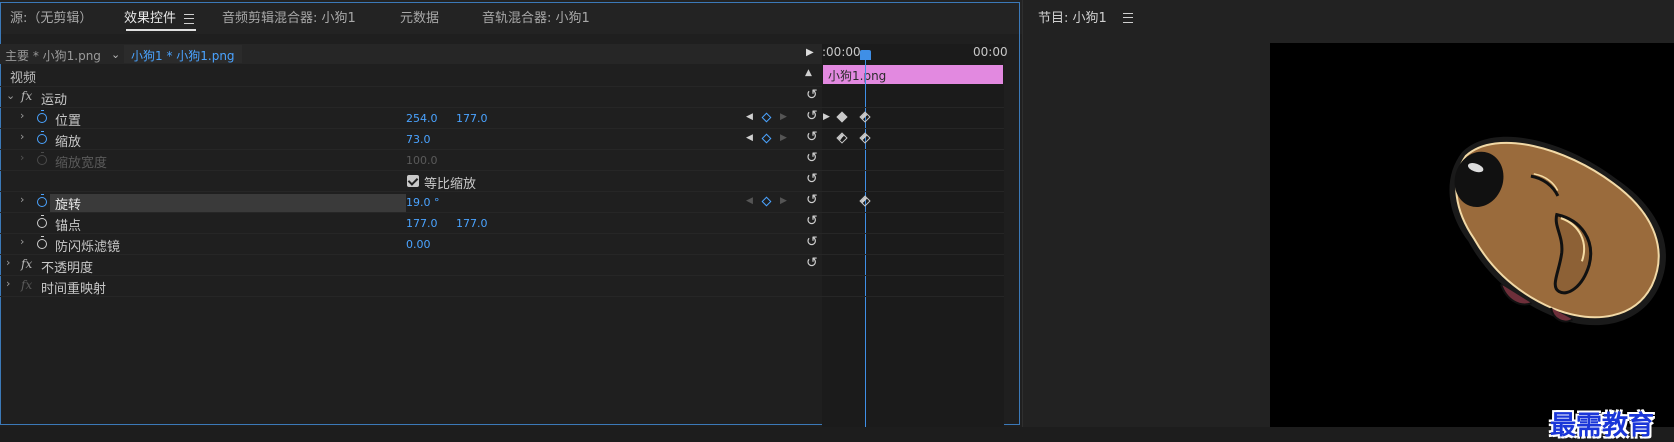  I want to click on effect-row-motion: ⌄ fx 运动 ↺, so click(411, 97).